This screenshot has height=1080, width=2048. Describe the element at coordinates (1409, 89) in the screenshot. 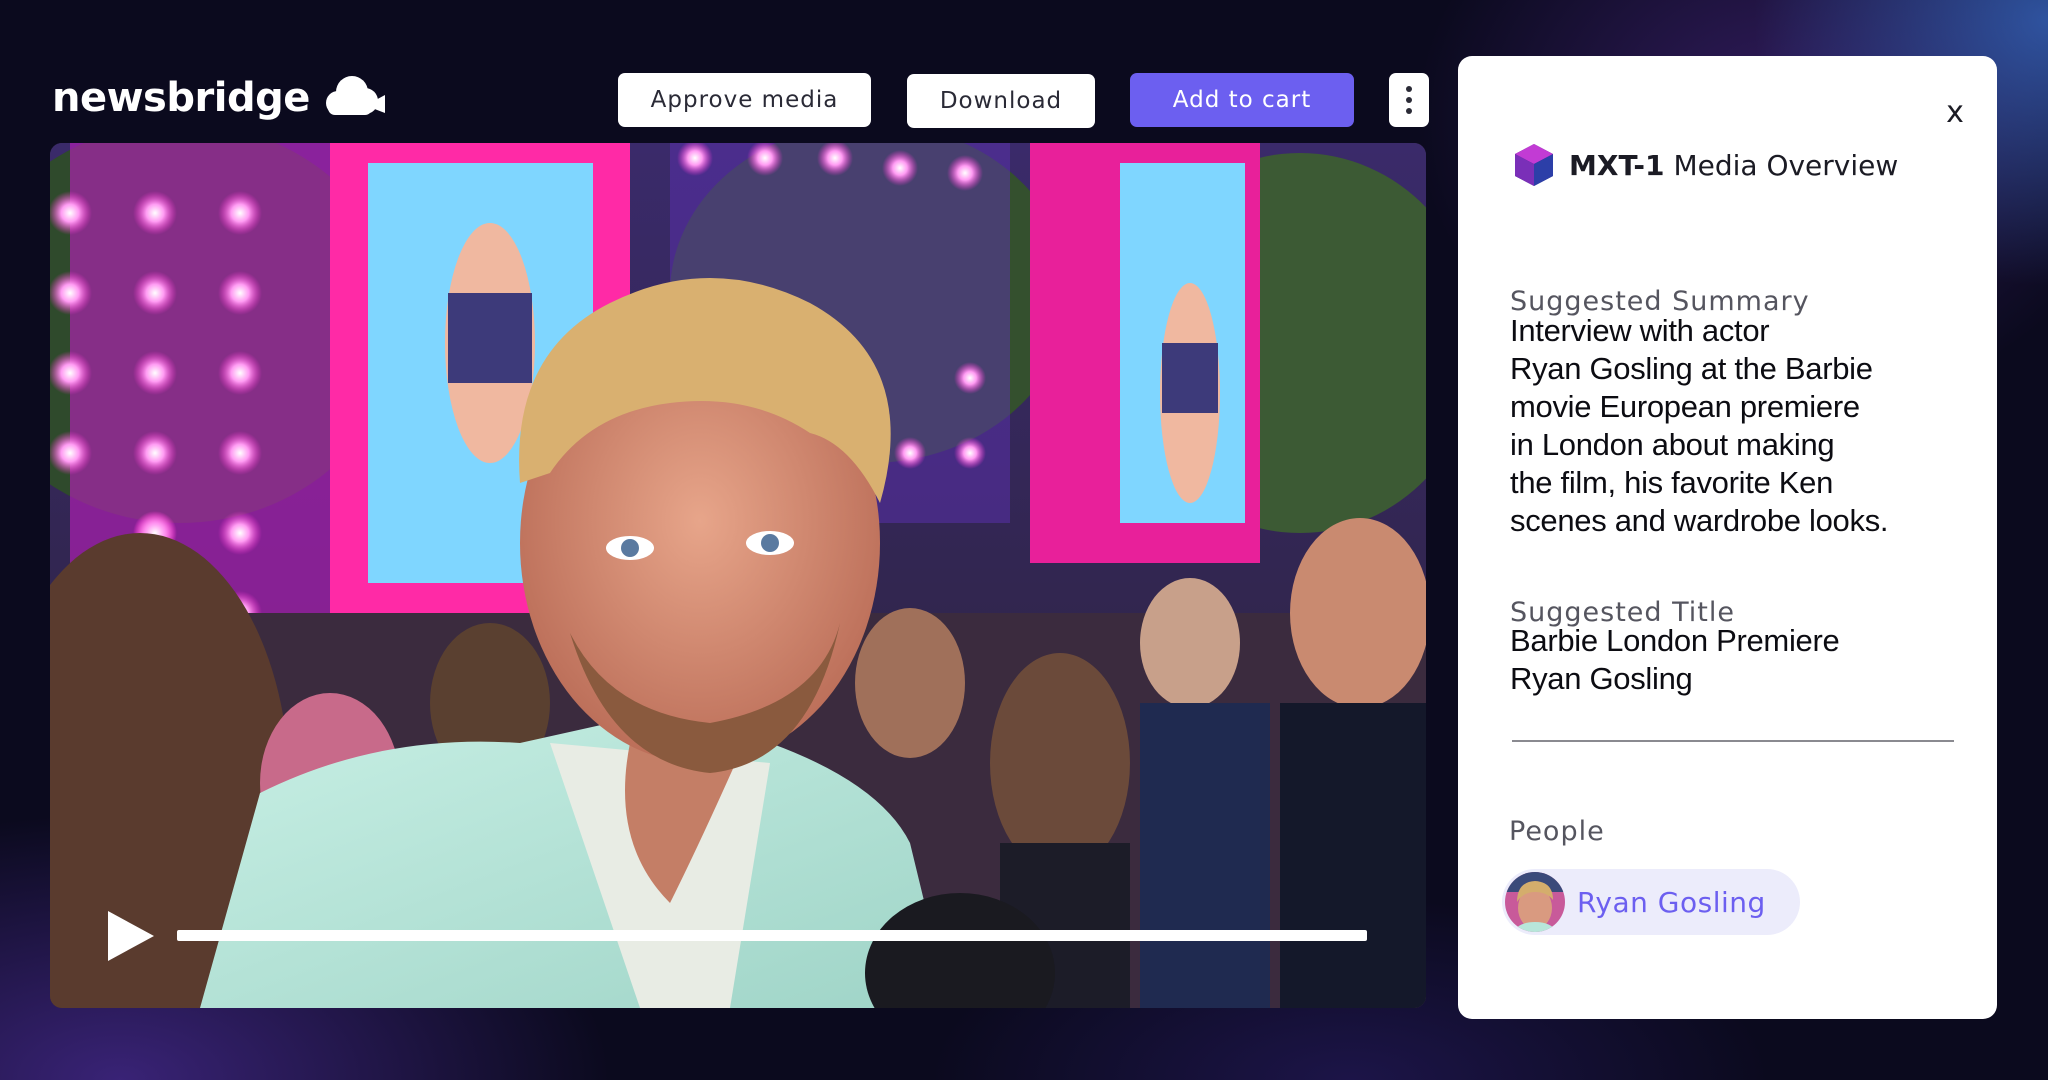

I see `more-vertical-icon` at that location.